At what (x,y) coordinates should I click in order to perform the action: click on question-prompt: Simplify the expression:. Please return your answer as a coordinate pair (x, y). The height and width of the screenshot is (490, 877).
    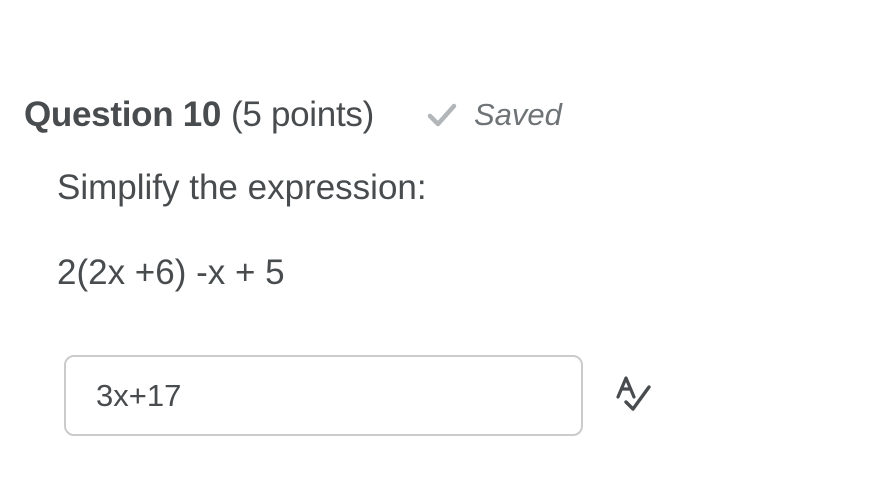
    Looking at the image, I should click on (242, 187).